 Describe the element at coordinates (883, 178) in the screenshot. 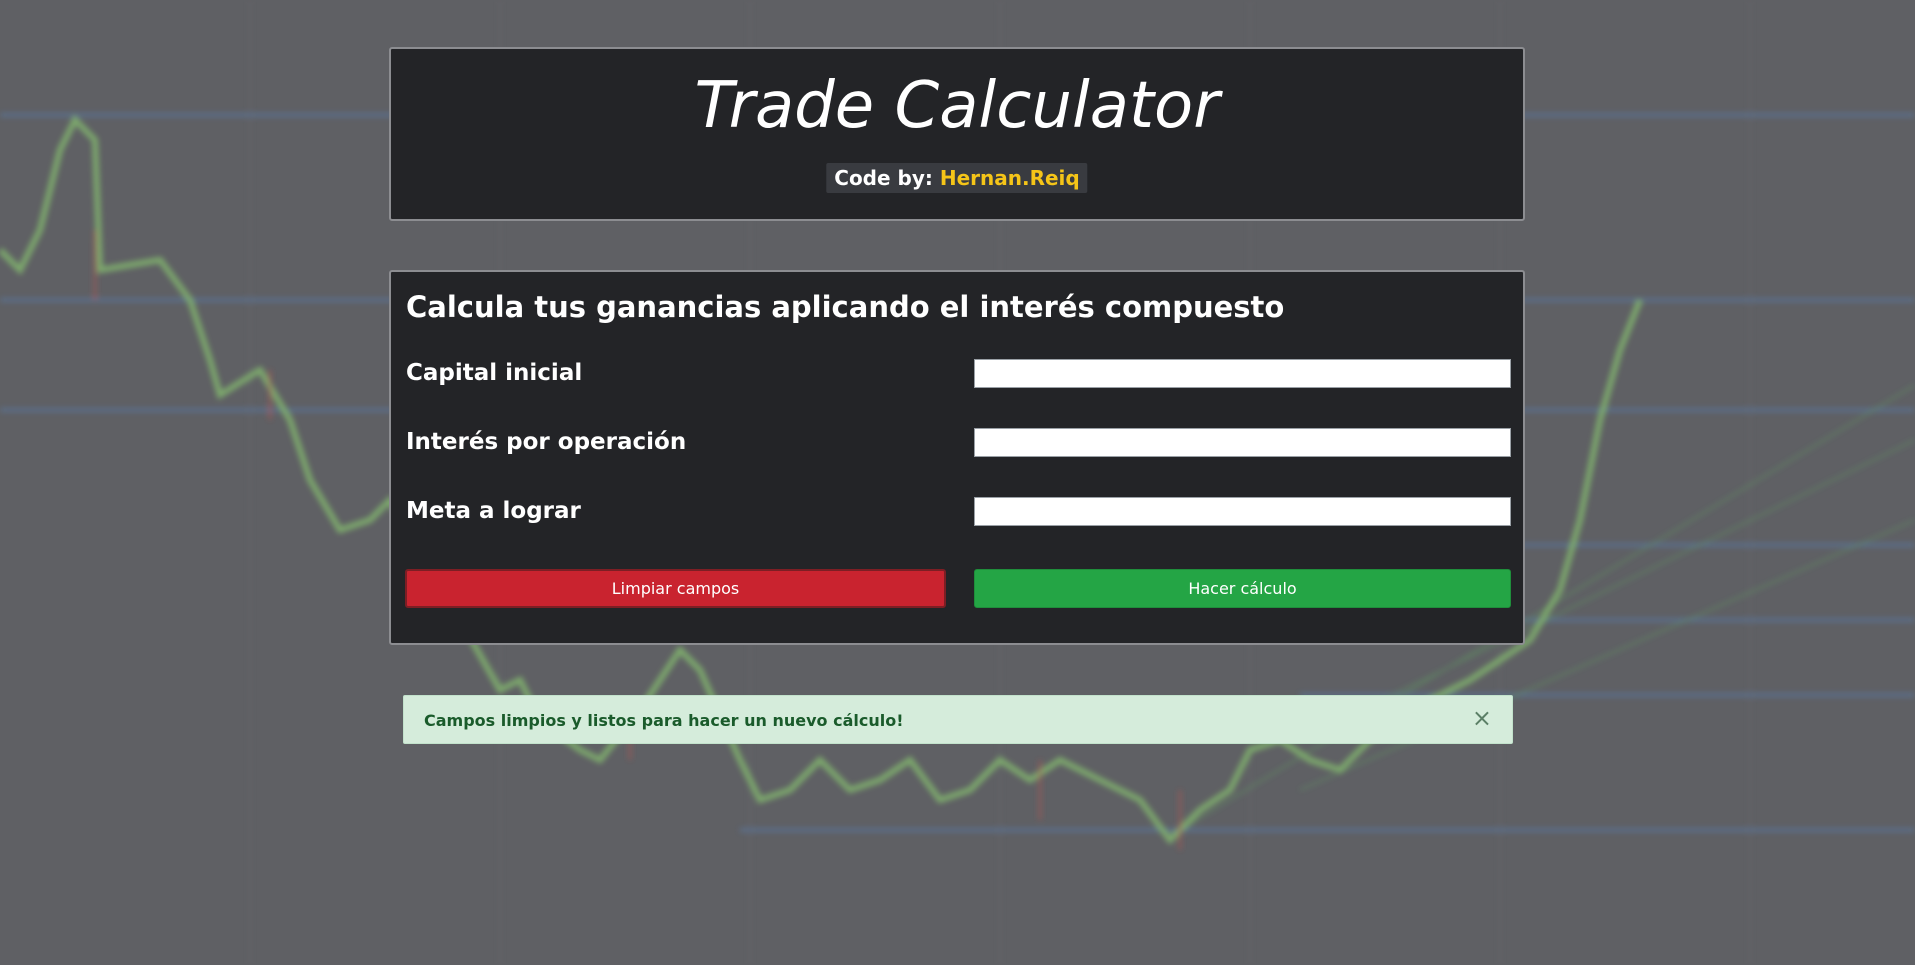

I see `credit-prefix: Code by:` at that location.